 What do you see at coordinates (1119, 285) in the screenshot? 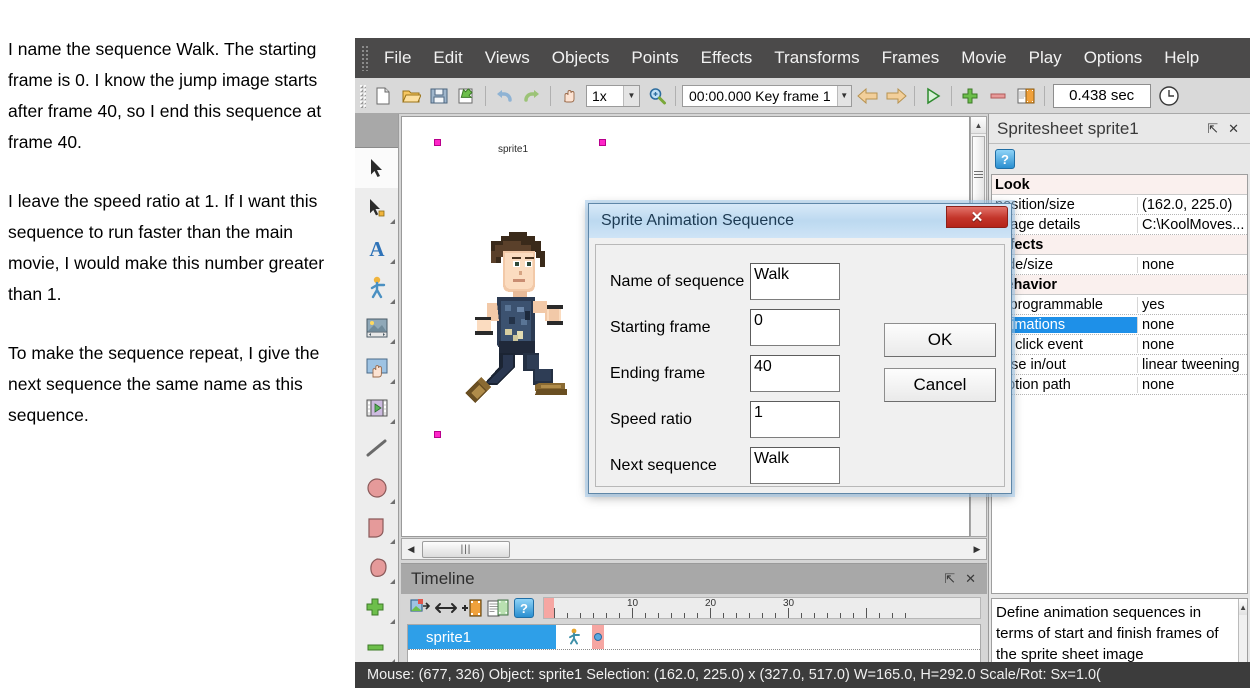
I see `property-row-behavior: Behavior` at bounding box center [1119, 285].